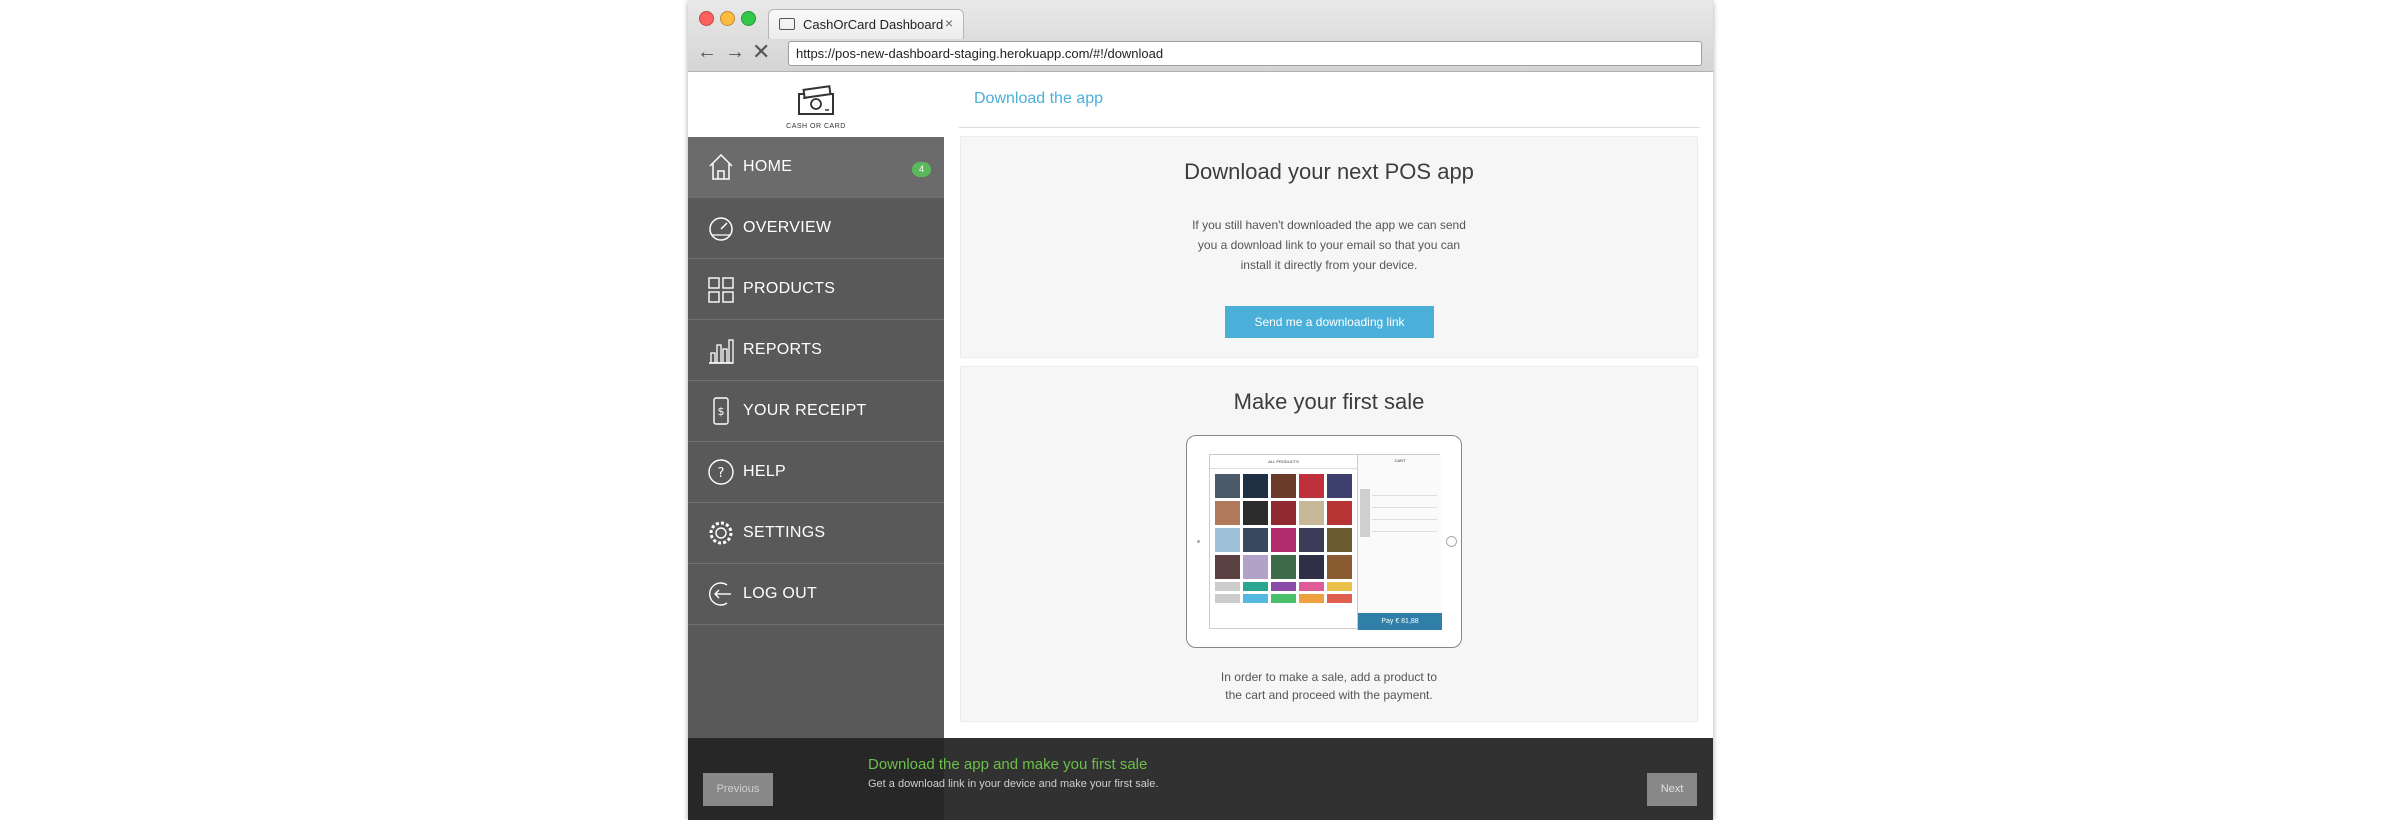 The height and width of the screenshot is (820, 2400). Describe the element at coordinates (761, 52) in the screenshot. I see `stop-loading-icon: ✕` at that location.